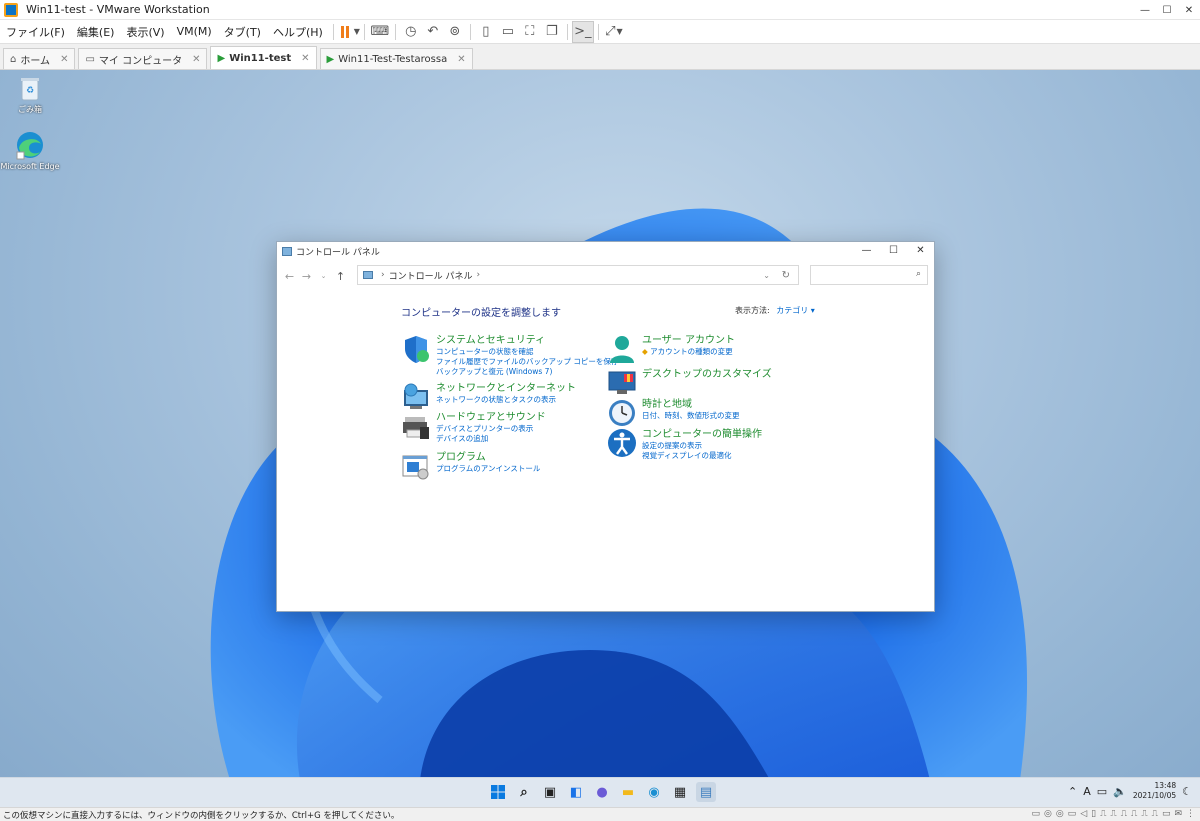 The image size is (1200, 821). What do you see at coordinates (527, 340) in the screenshot?
I see `category-title: システムとセキュリティ` at bounding box center [527, 340].